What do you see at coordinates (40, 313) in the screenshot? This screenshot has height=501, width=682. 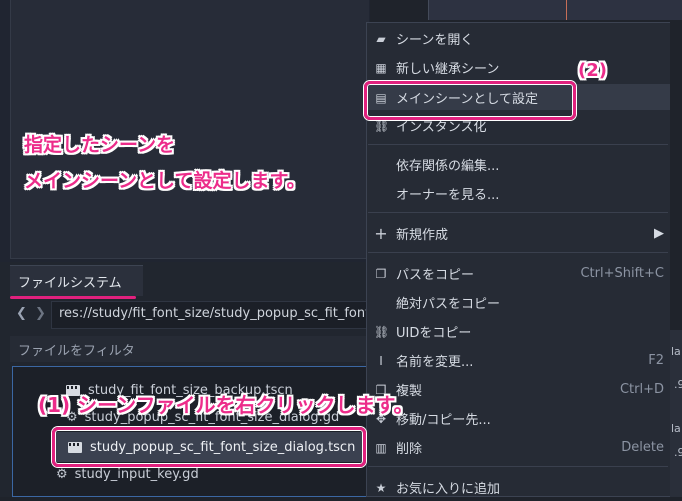 I see `forward-arrow-icon: ❯` at bounding box center [40, 313].